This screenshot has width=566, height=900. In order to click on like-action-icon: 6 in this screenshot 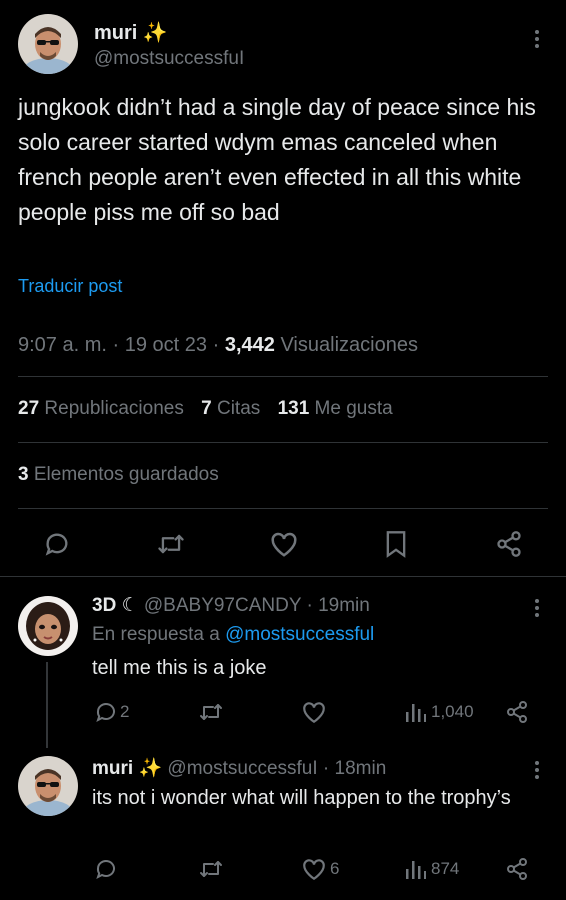, I will do `click(320, 869)`.